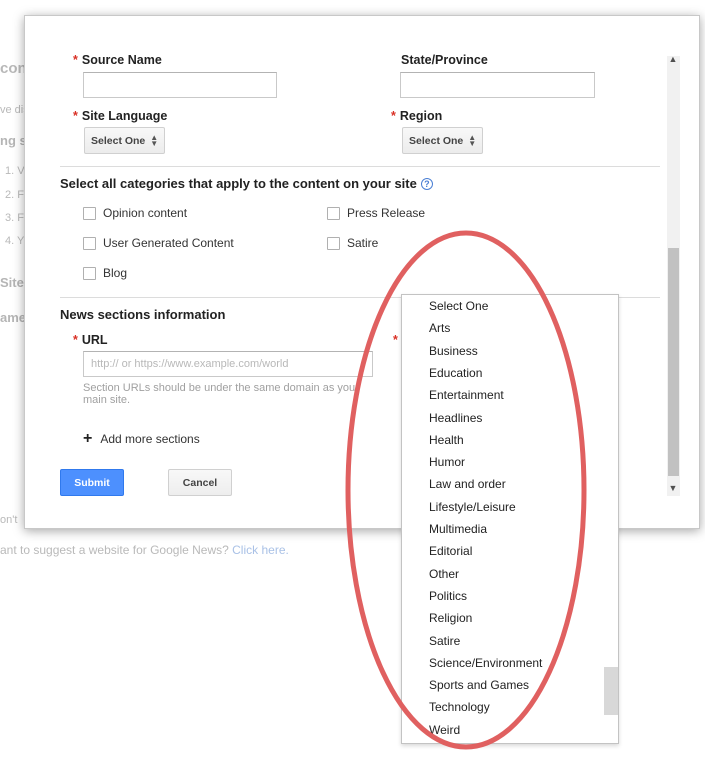 The height and width of the screenshot is (757, 705). What do you see at coordinates (458, 529) in the screenshot?
I see `dropdown-option: Multimedia` at bounding box center [458, 529].